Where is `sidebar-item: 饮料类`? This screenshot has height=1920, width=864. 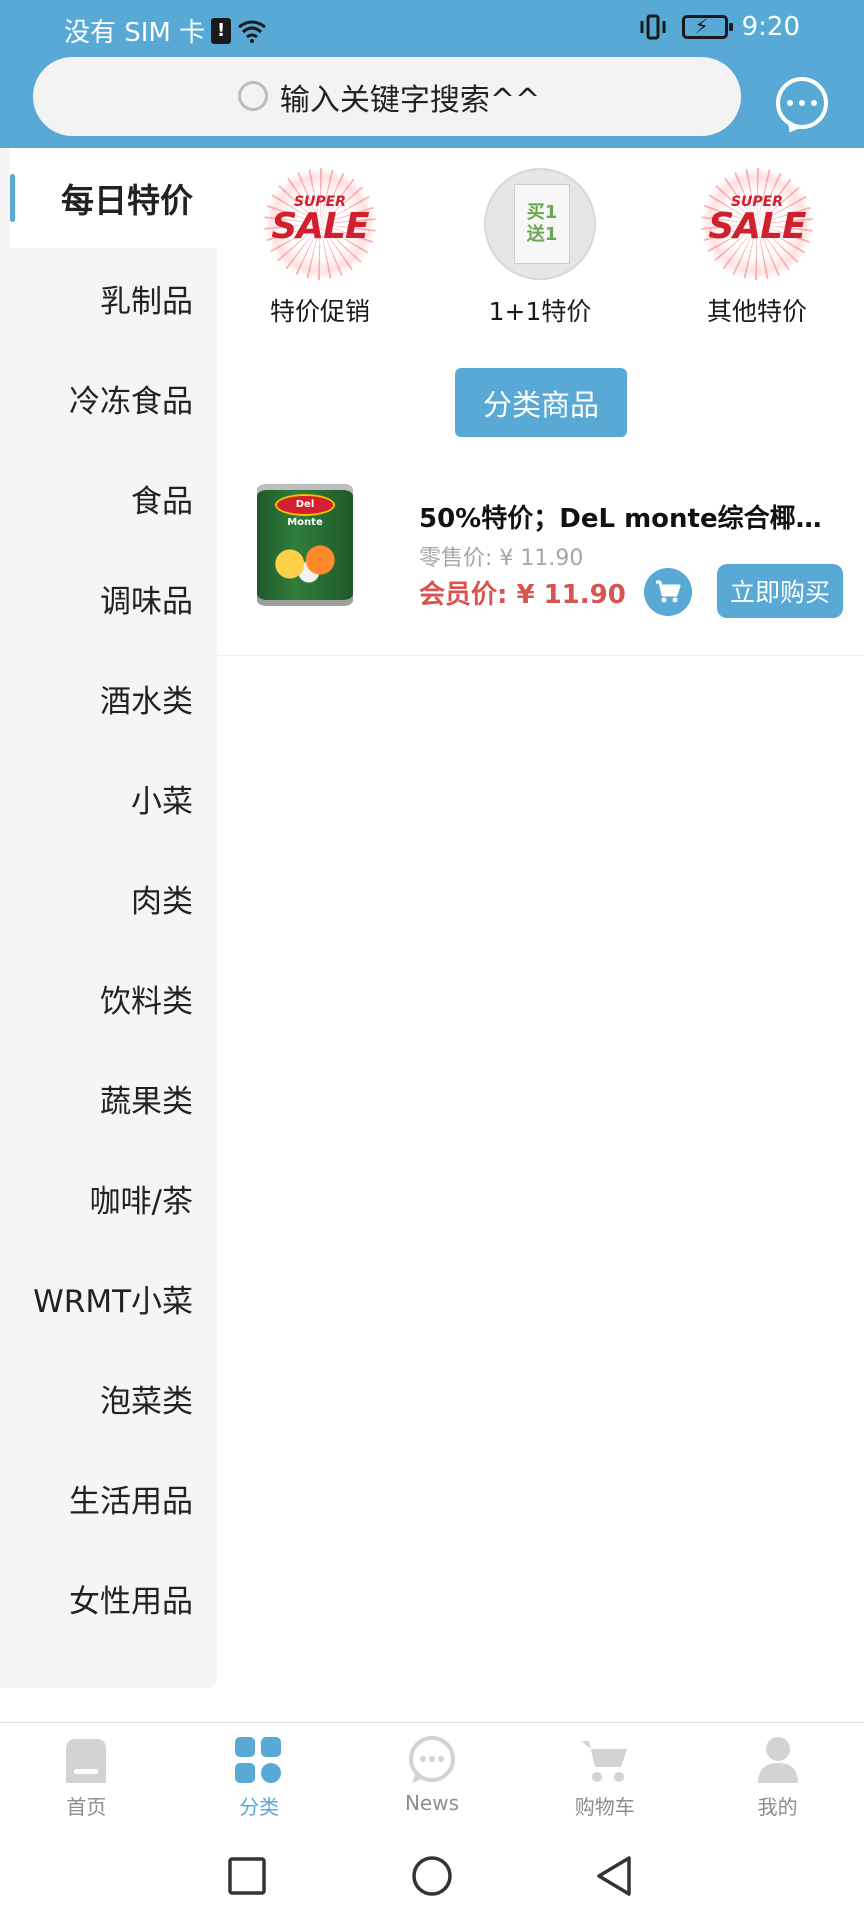 sidebar-item: 饮料类 is located at coordinates (108, 998).